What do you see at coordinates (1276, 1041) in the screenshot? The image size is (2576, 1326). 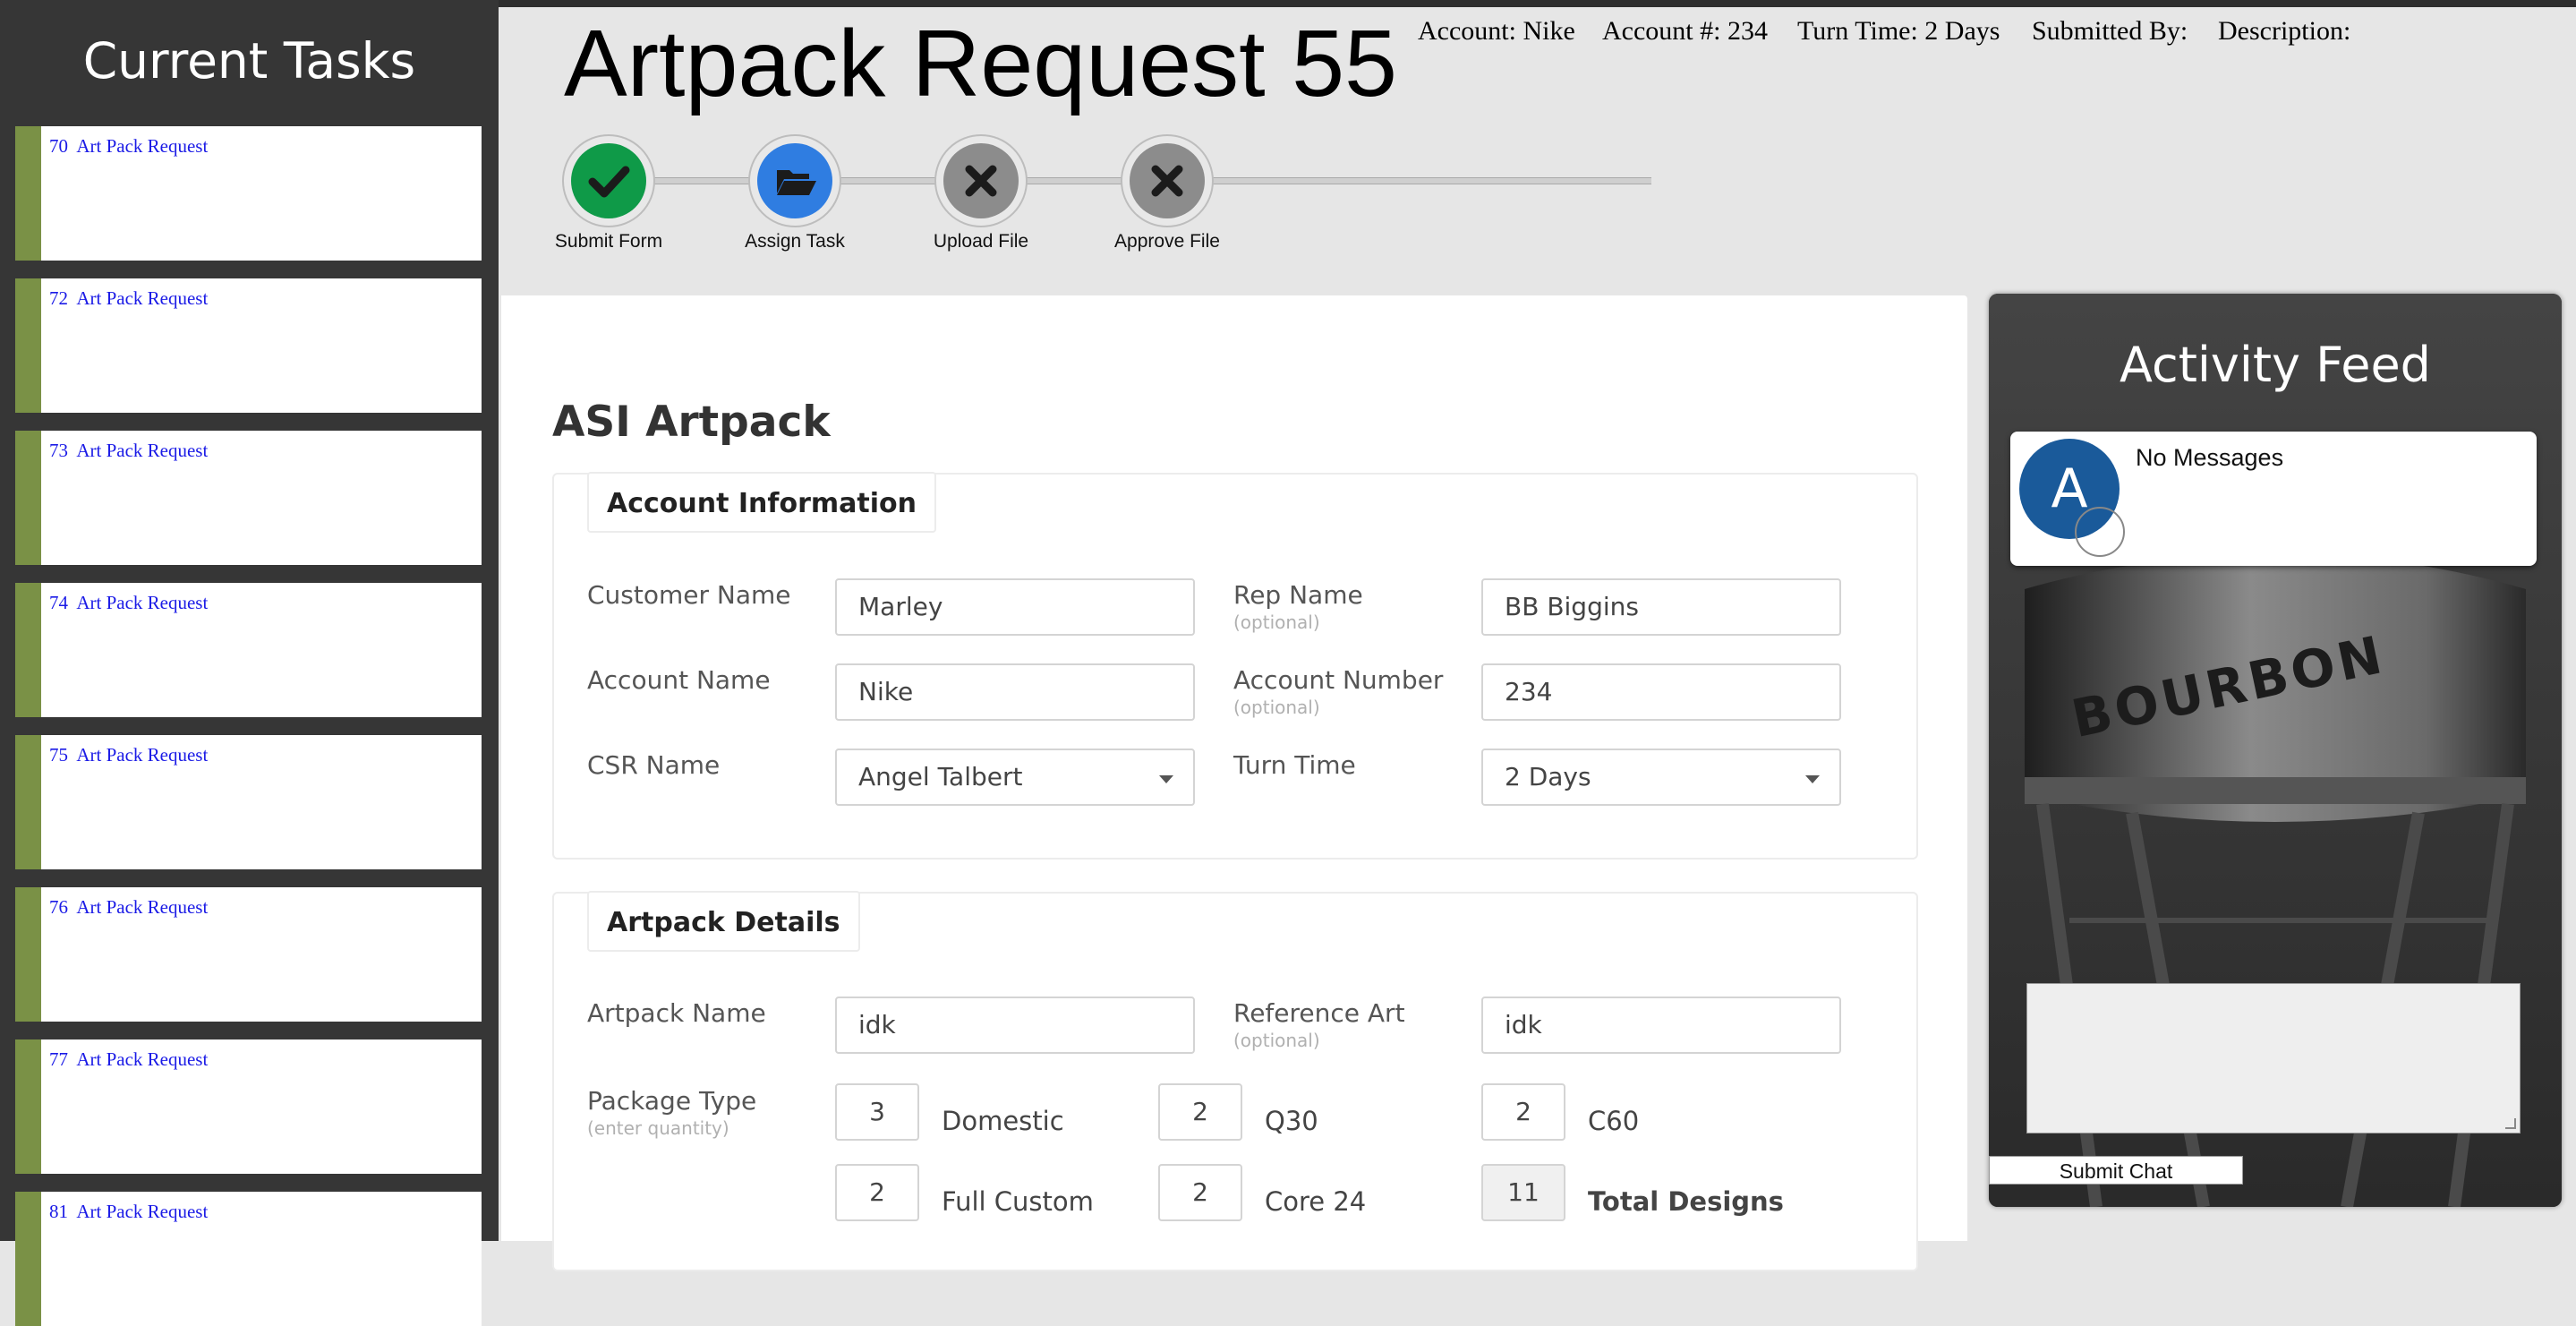 I see `reference-art-hint: (optional)` at bounding box center [1276, 1041].